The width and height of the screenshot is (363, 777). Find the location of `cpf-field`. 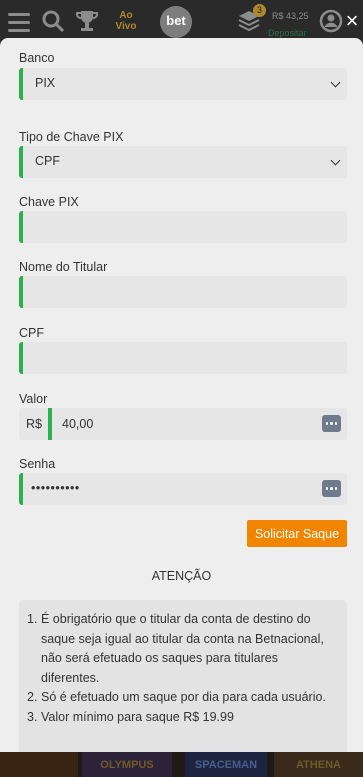

cpf-field is located at coordinates (183, 358).